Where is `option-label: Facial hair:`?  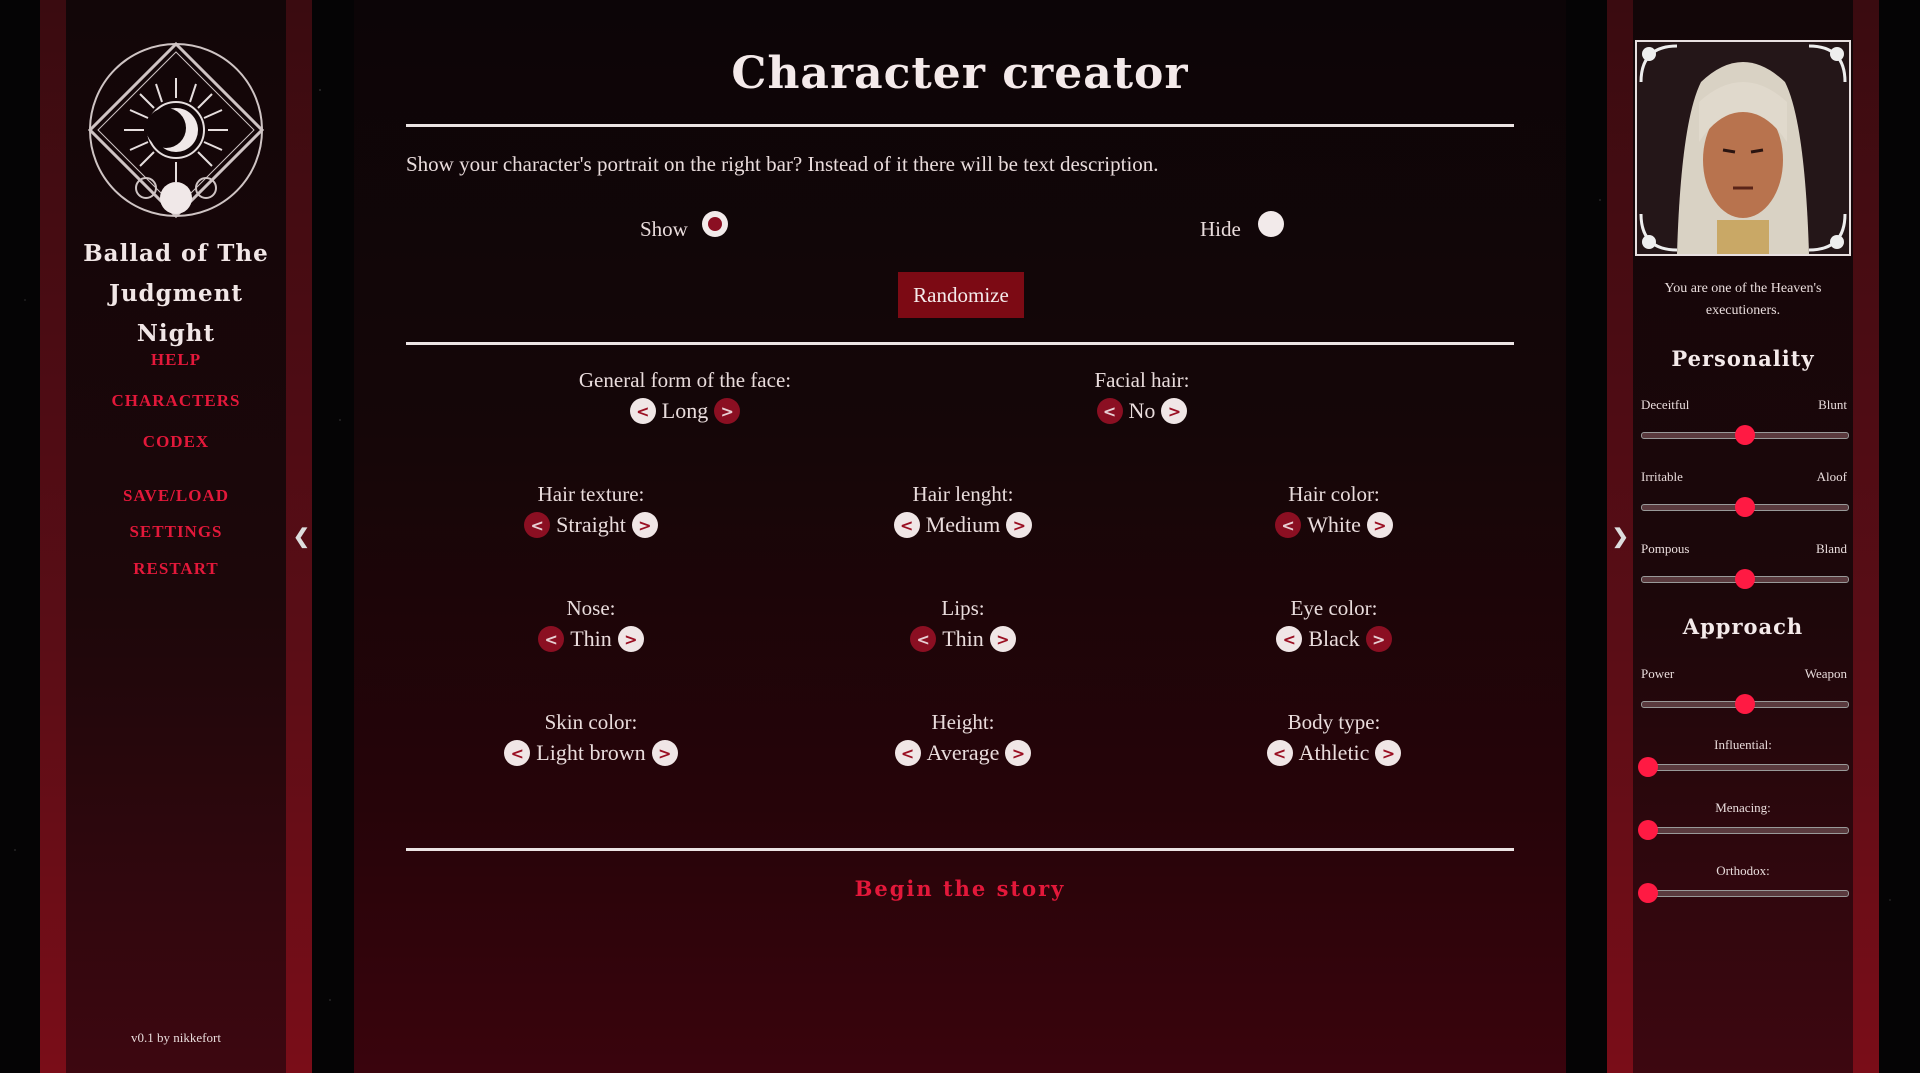 option-label: Facial hair: is located at coordinates (1142, 380).